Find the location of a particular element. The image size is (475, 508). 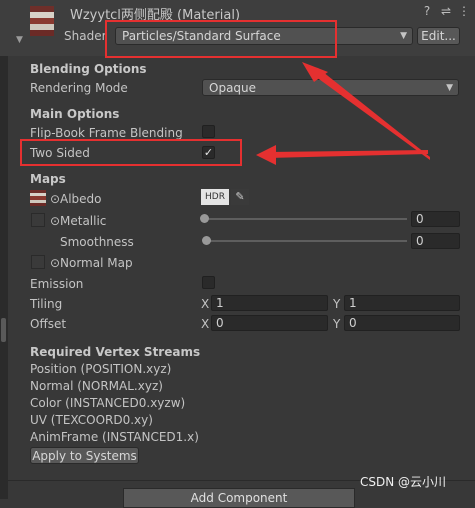

annotation-arrows is located at coordinates (343, 113).